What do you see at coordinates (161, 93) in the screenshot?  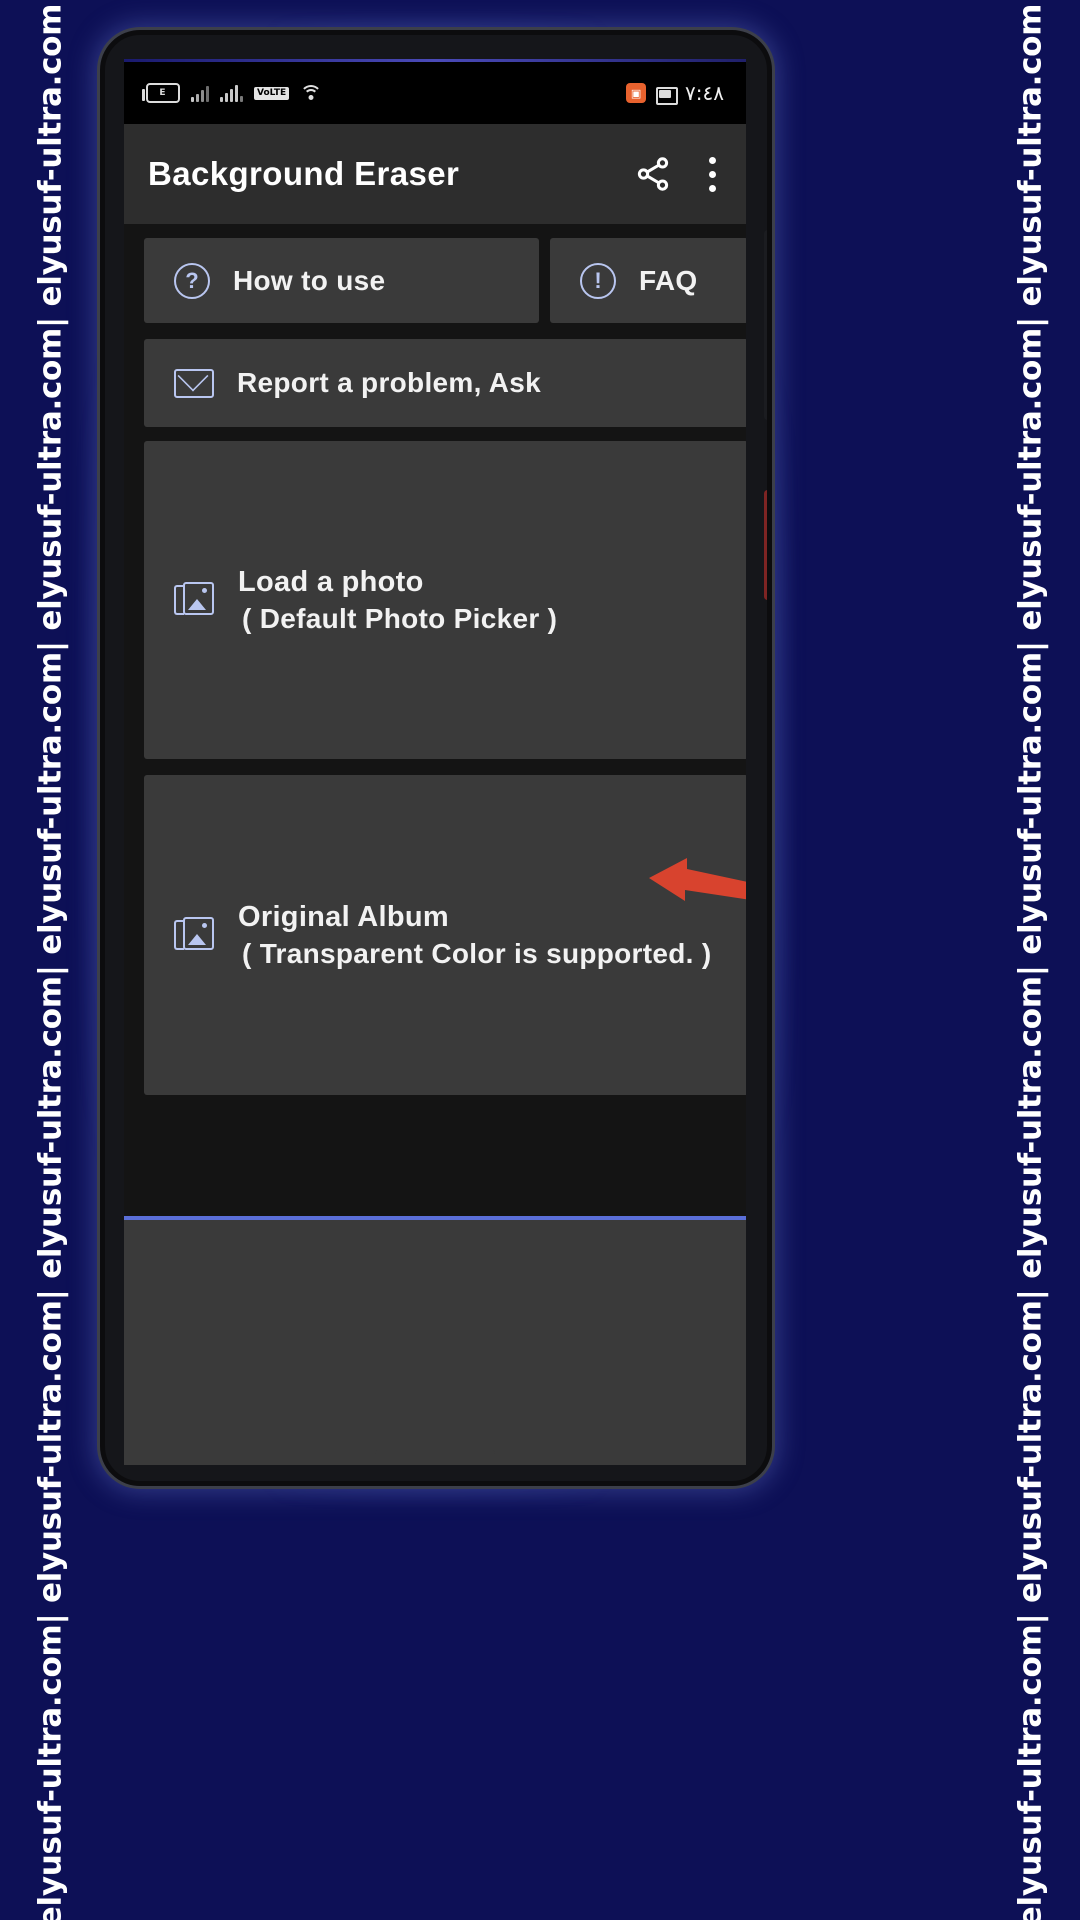 I see `sim-card-icon: E` at bounding box center [161, 93].